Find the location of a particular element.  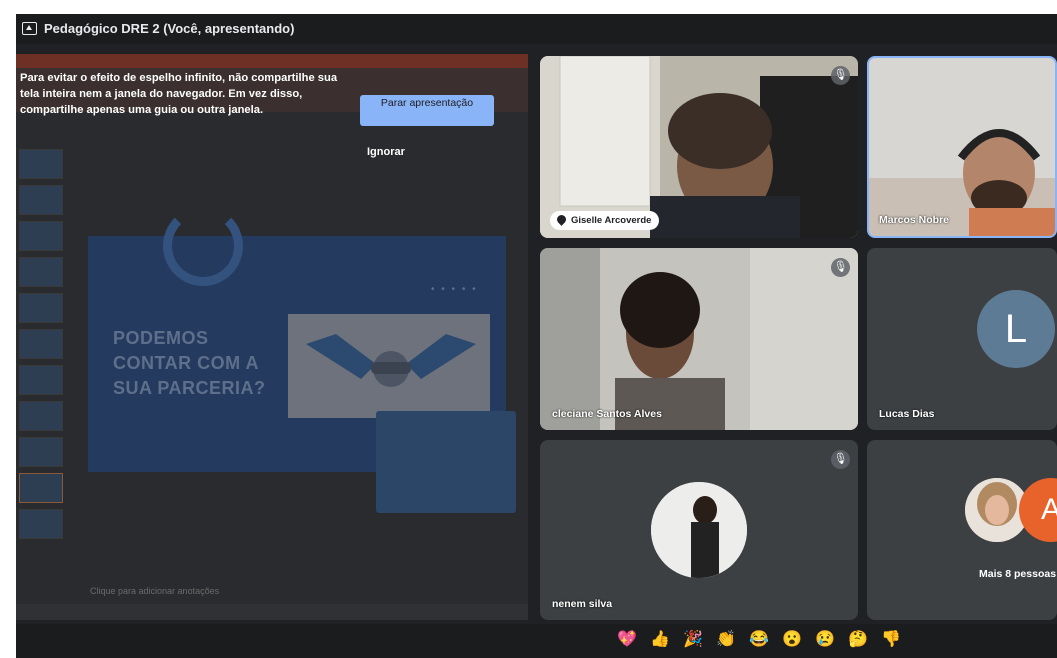

slide-headline-line: SUA PARCERIA? is located at coordinates (189, 388).